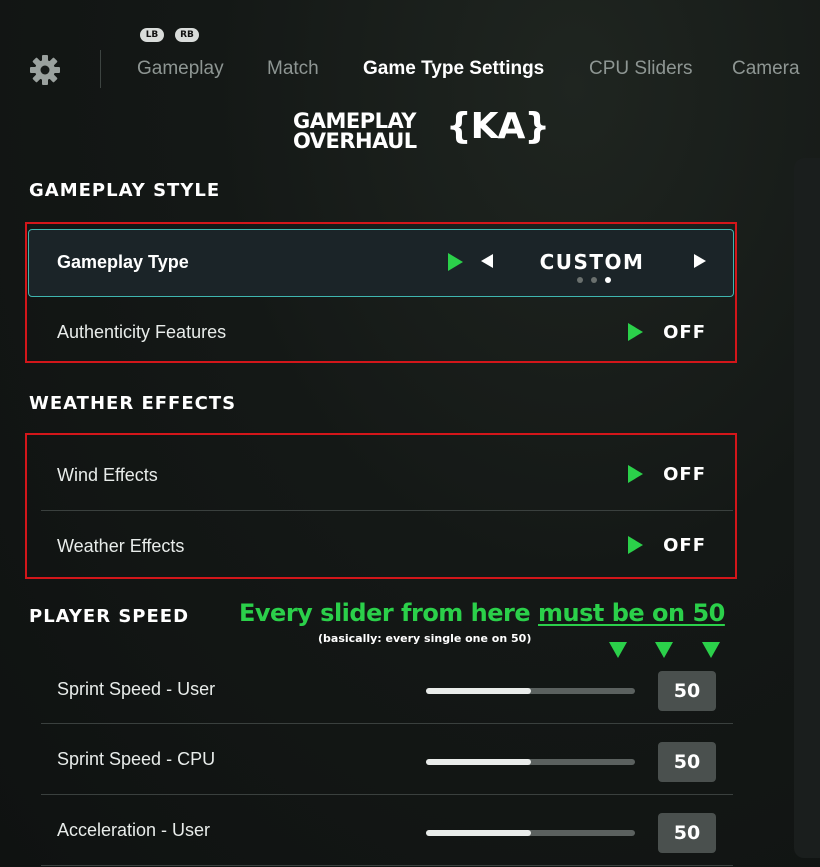 Image resolution: width=820 pixels, height=867 pixels. I want to click on right-scroll-area, so click(807, 508).